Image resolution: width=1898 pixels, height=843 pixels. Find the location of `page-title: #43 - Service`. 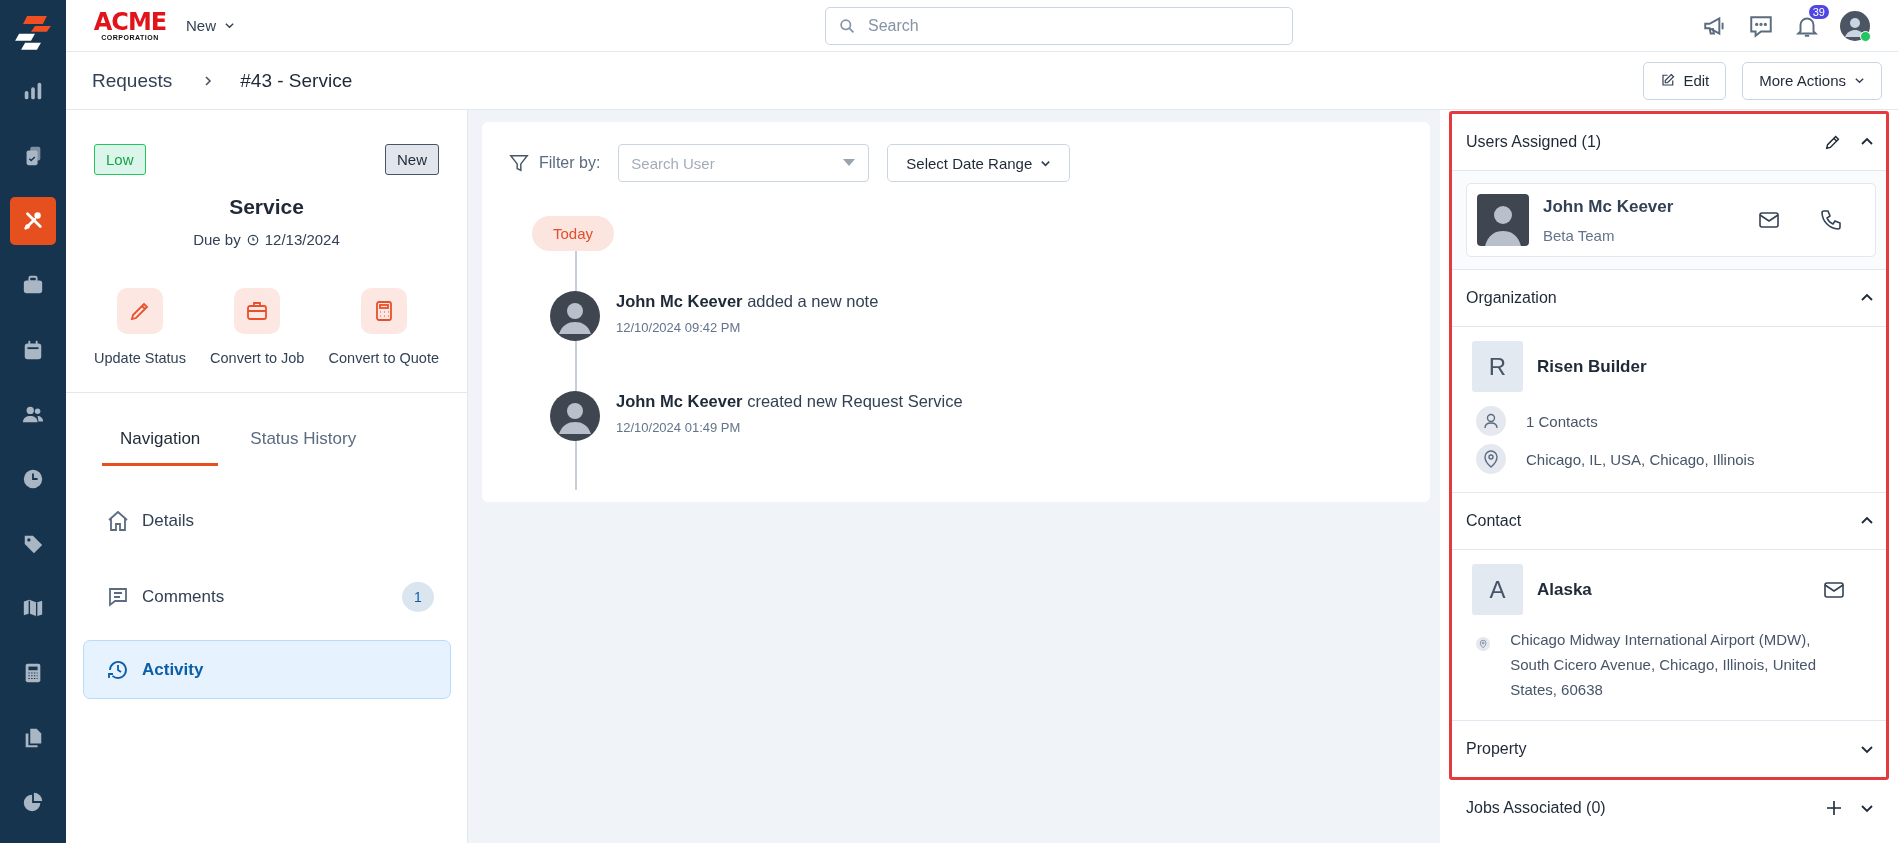

page-title: #43 - Service is located at coordinates (296, 80).